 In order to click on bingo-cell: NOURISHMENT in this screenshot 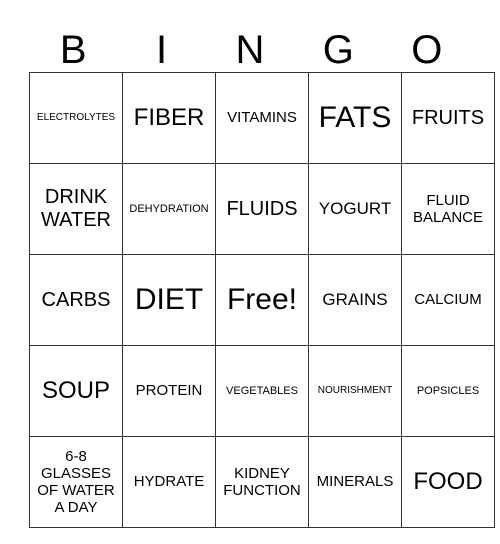, I will do `click(355, 391)`.